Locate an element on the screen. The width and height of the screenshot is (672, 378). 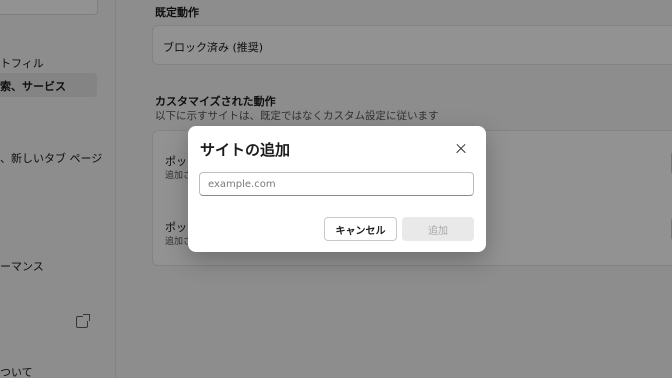
site-url-input is located at coordinates (336, 184).